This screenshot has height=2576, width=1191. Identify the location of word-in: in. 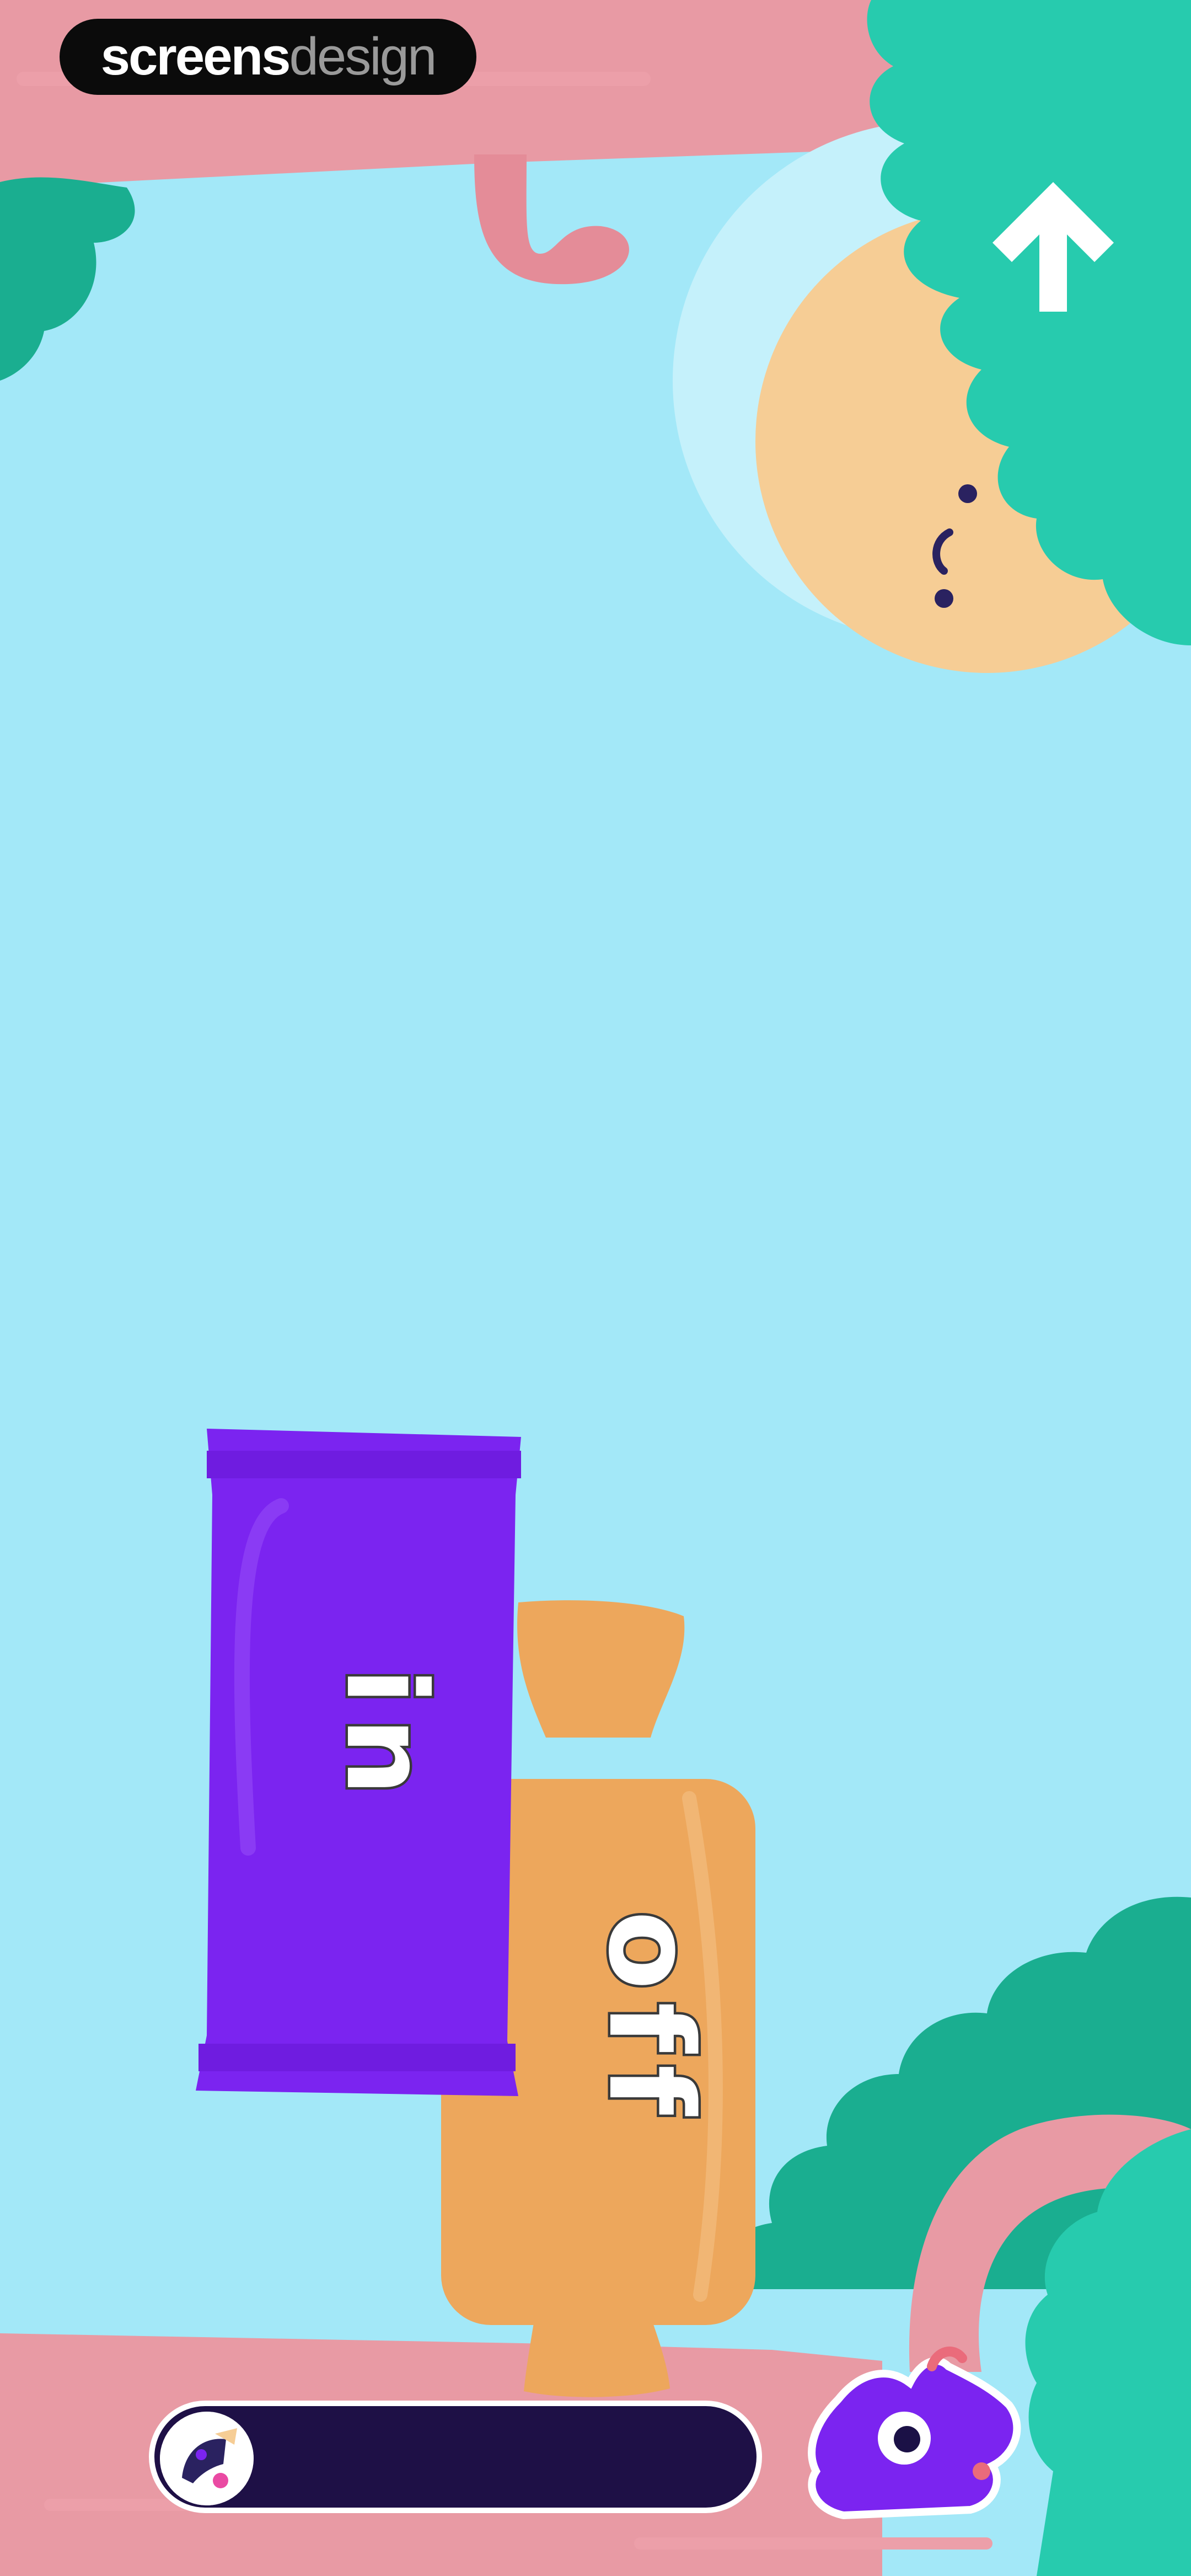
(386, 1737).